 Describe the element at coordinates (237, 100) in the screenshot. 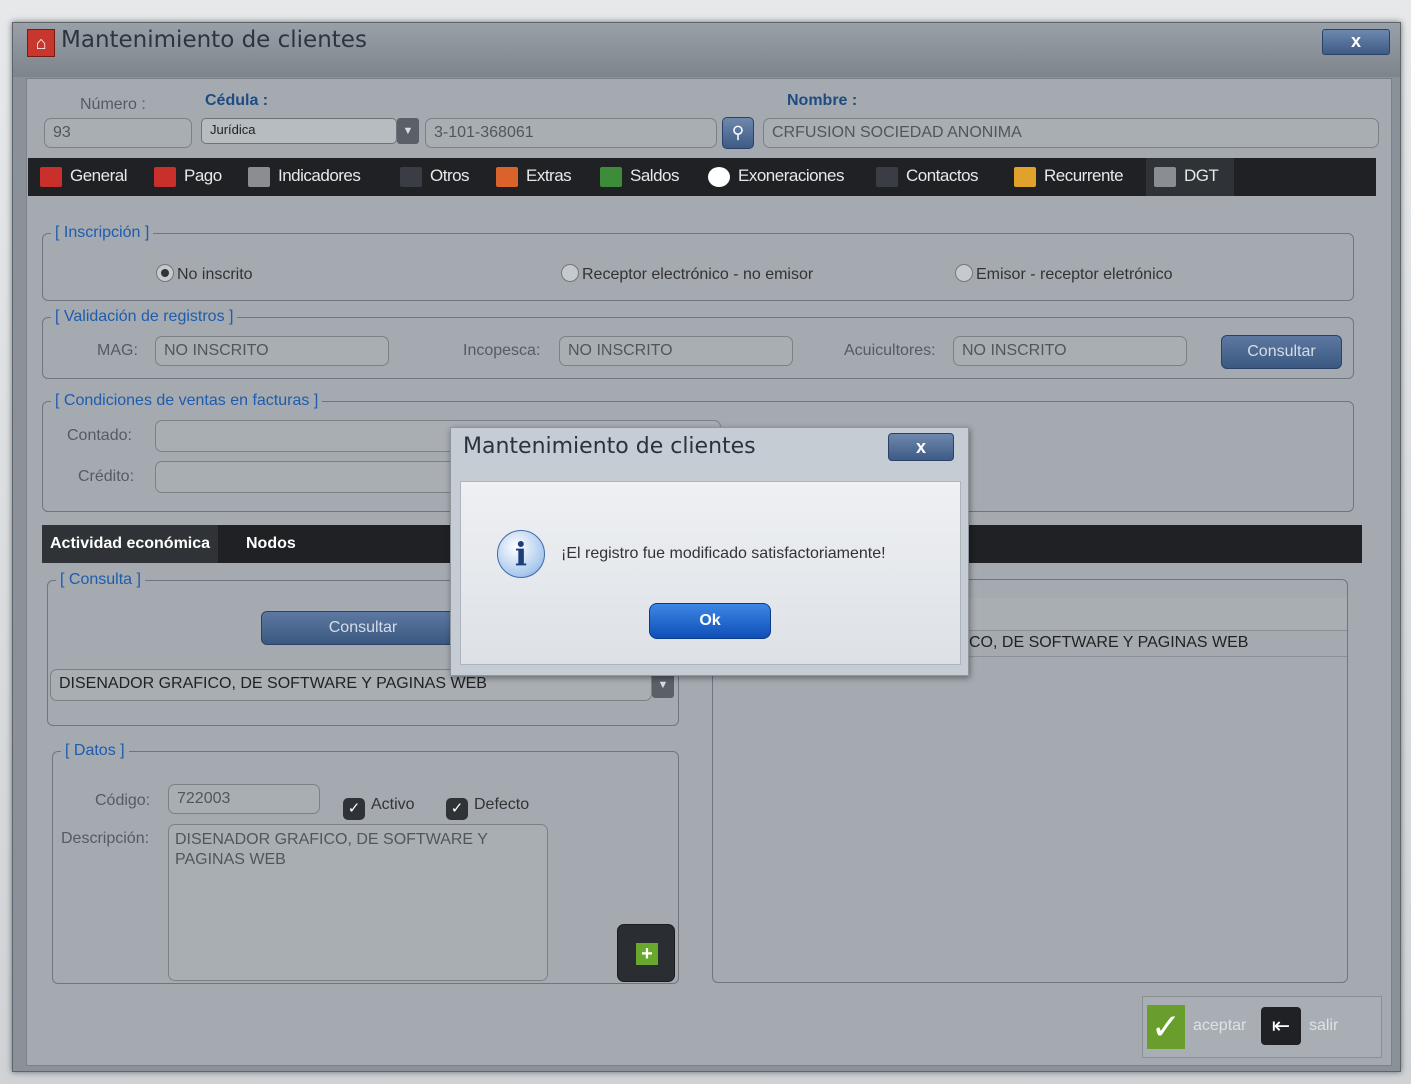

I see `cedula-label: Cédula :` at that location.